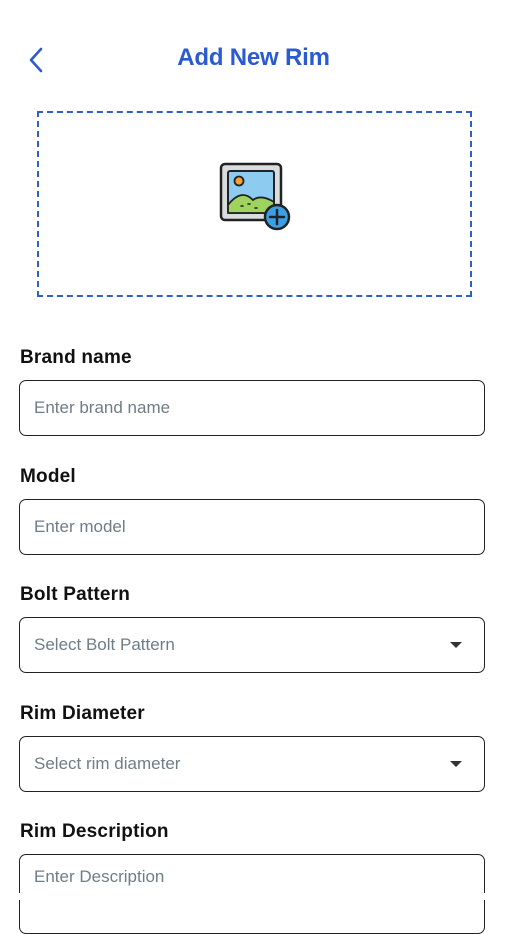  Describe the element at coordinates (82, 713) in the screenshot. I see `rim-diameter-label: Rim Diameter` at that location.